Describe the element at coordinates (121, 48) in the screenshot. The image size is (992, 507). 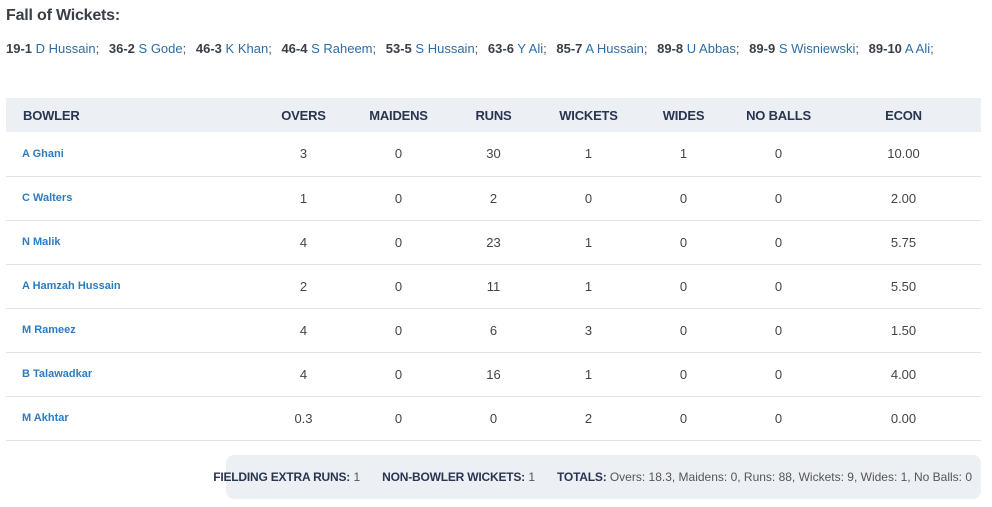
I see `fow-score: 36-2` at that location.